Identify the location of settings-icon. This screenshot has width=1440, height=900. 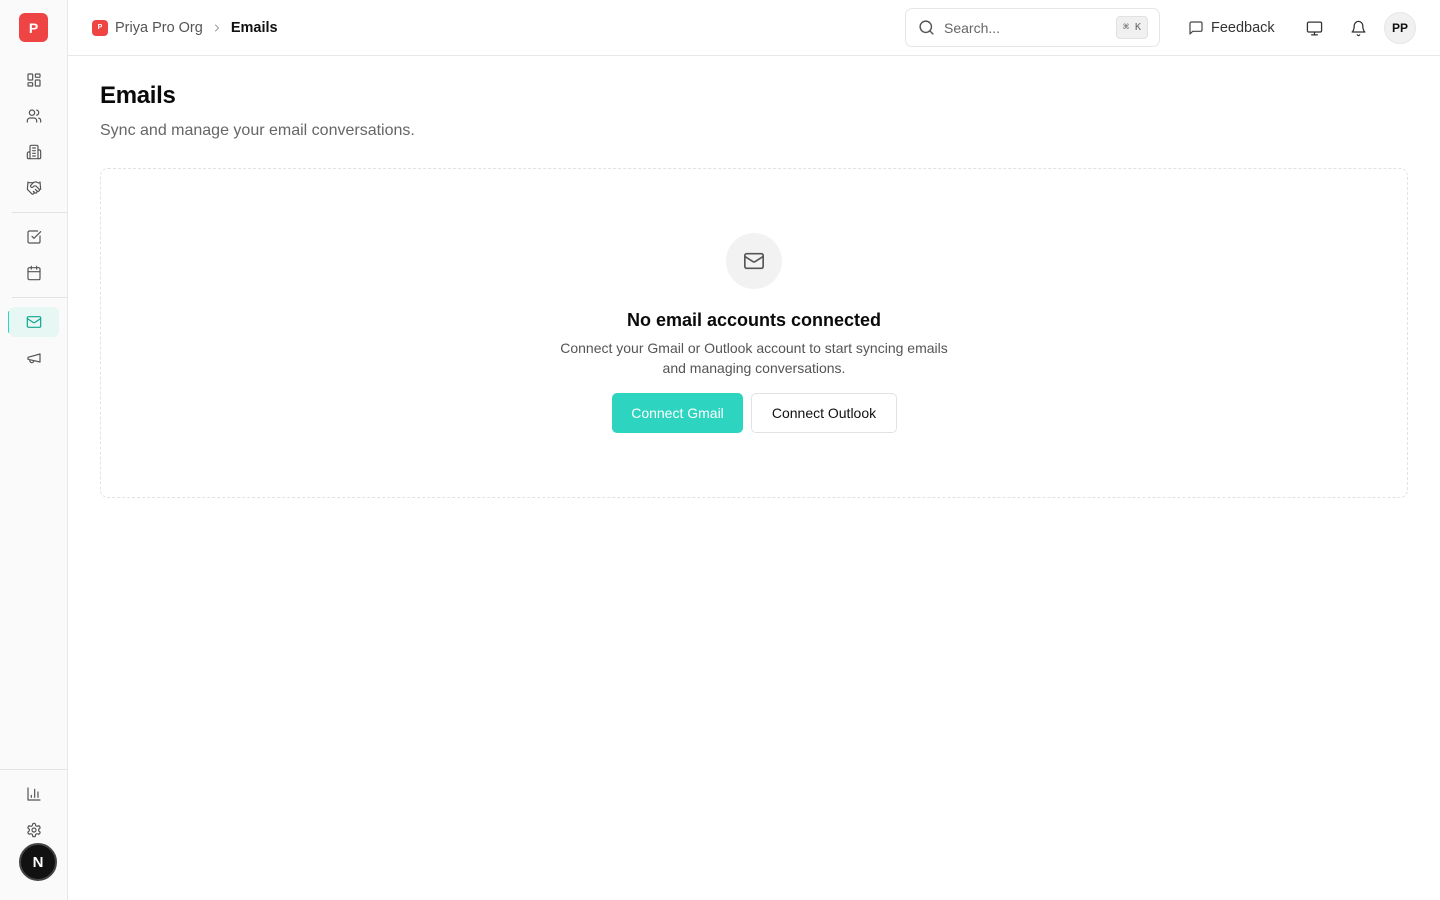
(34, 830).